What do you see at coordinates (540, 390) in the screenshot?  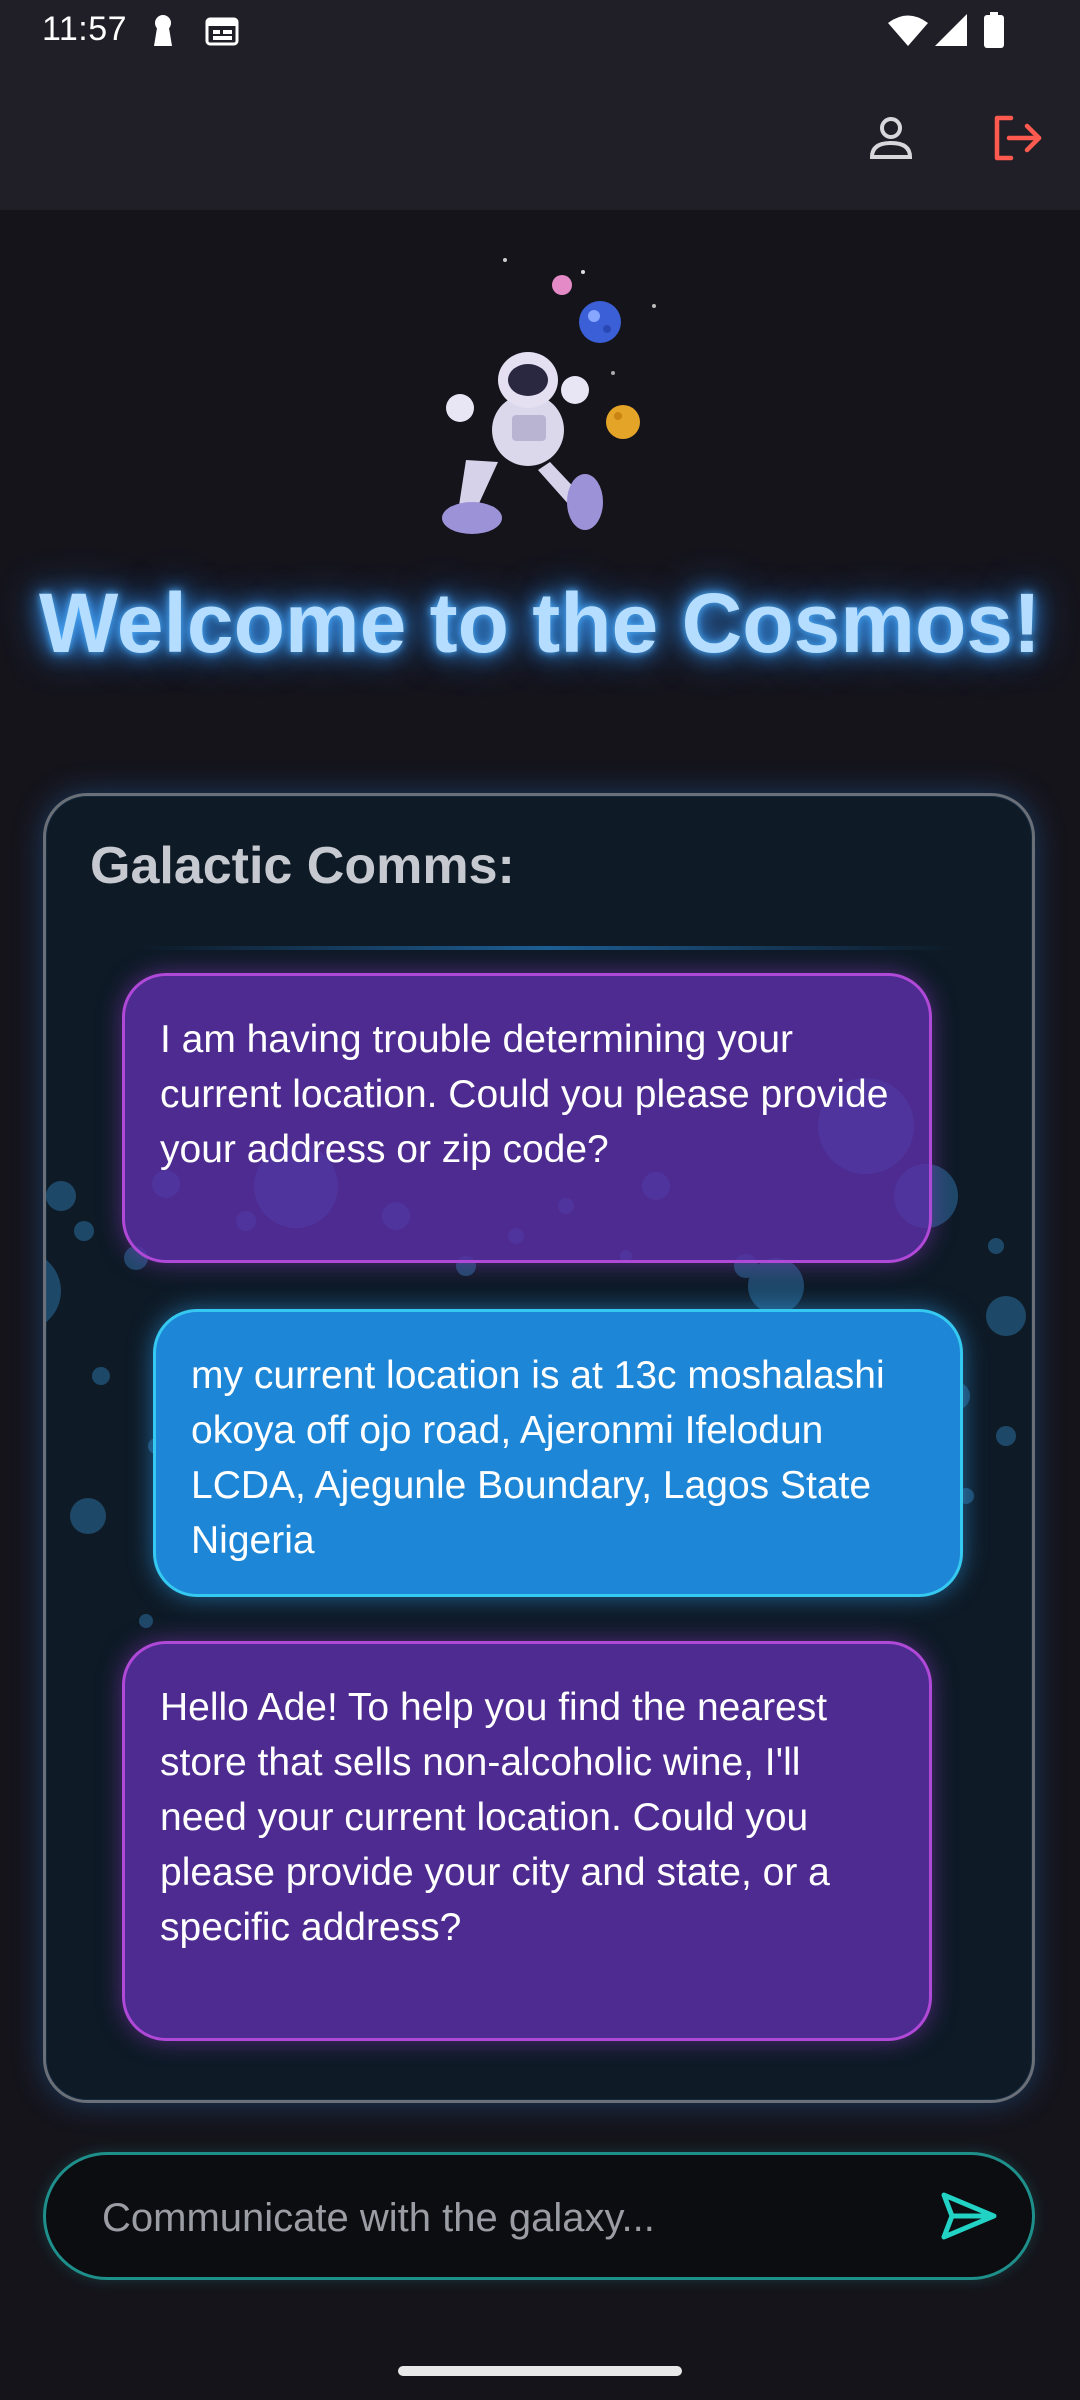 I see `astronaut-illustration` at bounding box center [540, 390].